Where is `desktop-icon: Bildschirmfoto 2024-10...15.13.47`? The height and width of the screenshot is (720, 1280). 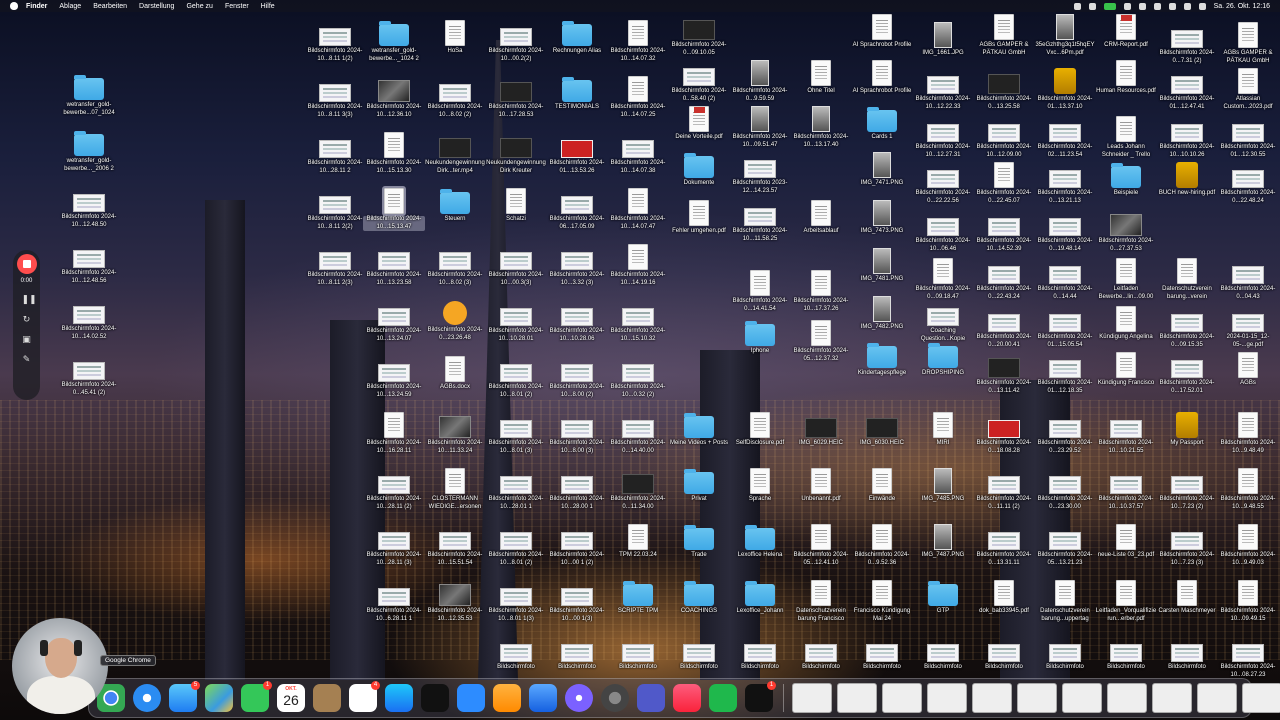 desktop-icon: Bildschirmfoto 2024-10...15.13.47 is located at coordinates (394, 215).